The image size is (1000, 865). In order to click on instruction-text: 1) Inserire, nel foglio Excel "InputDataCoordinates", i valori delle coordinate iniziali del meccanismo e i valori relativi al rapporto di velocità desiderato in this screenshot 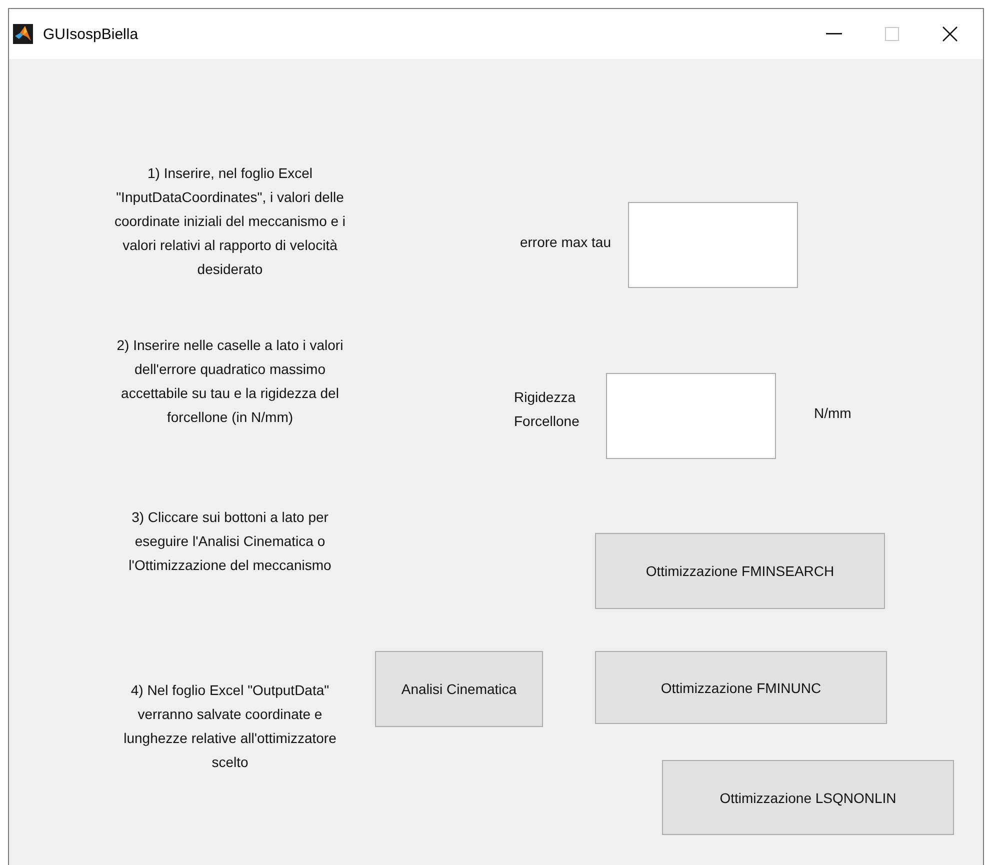, I will do `click(230, 221)`.